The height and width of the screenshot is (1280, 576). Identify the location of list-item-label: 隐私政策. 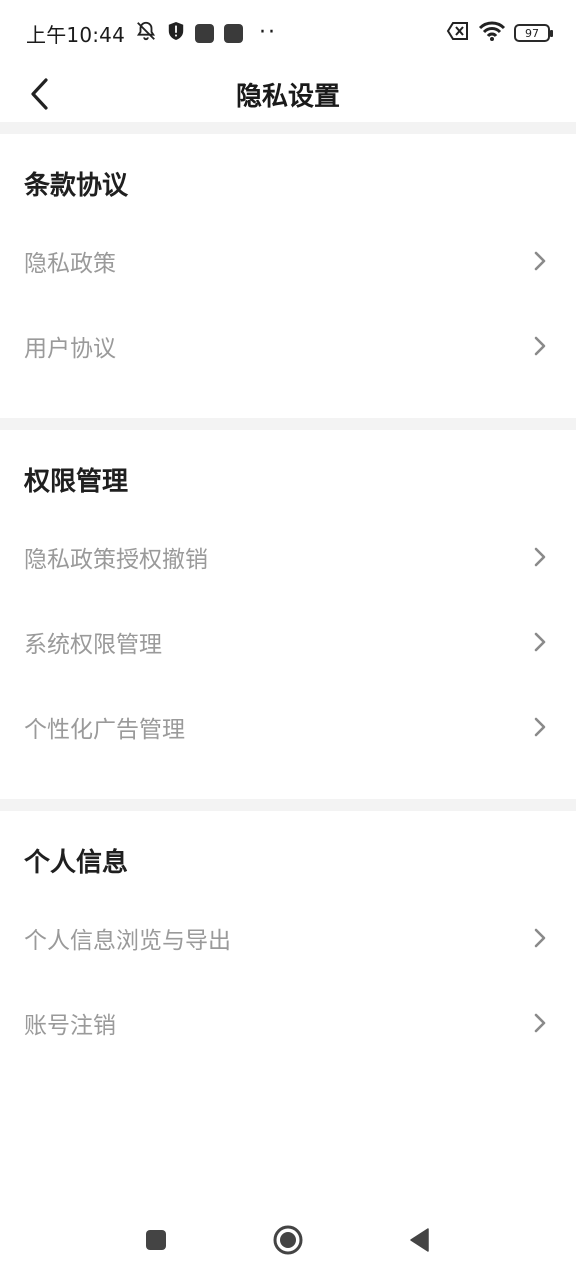
(70, 263).